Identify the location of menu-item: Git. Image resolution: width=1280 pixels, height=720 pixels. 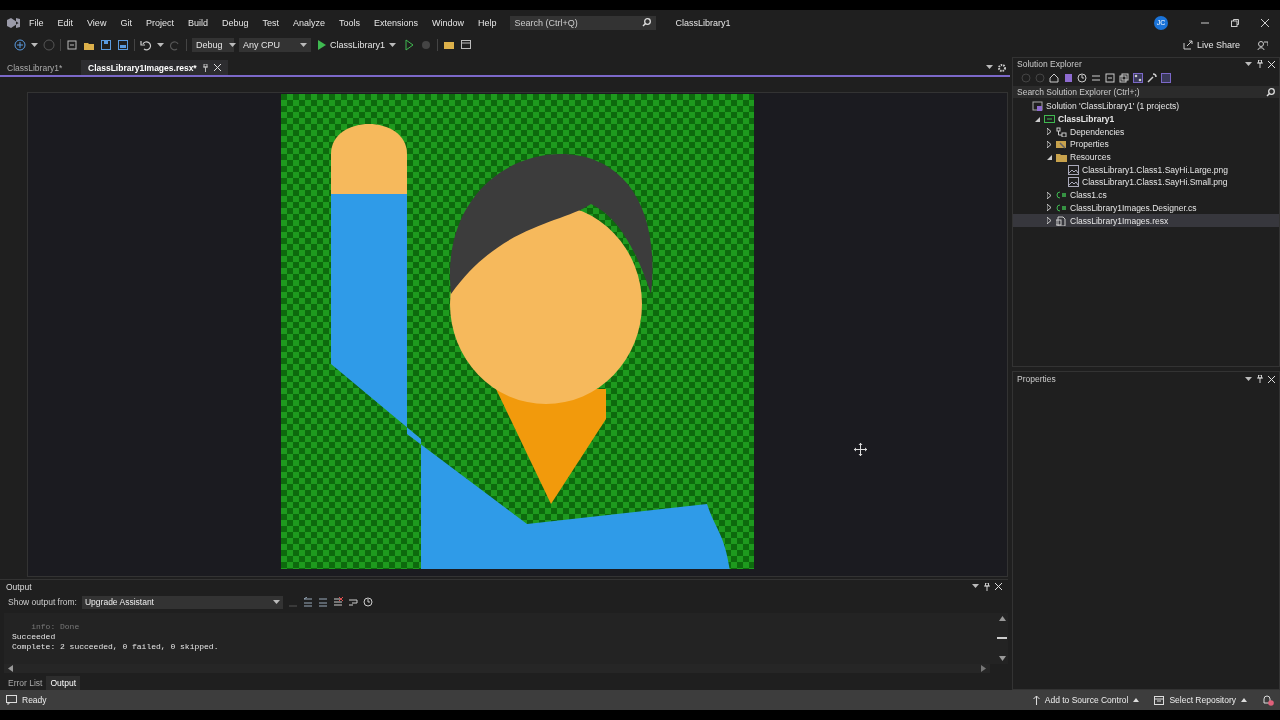
(126, 22).